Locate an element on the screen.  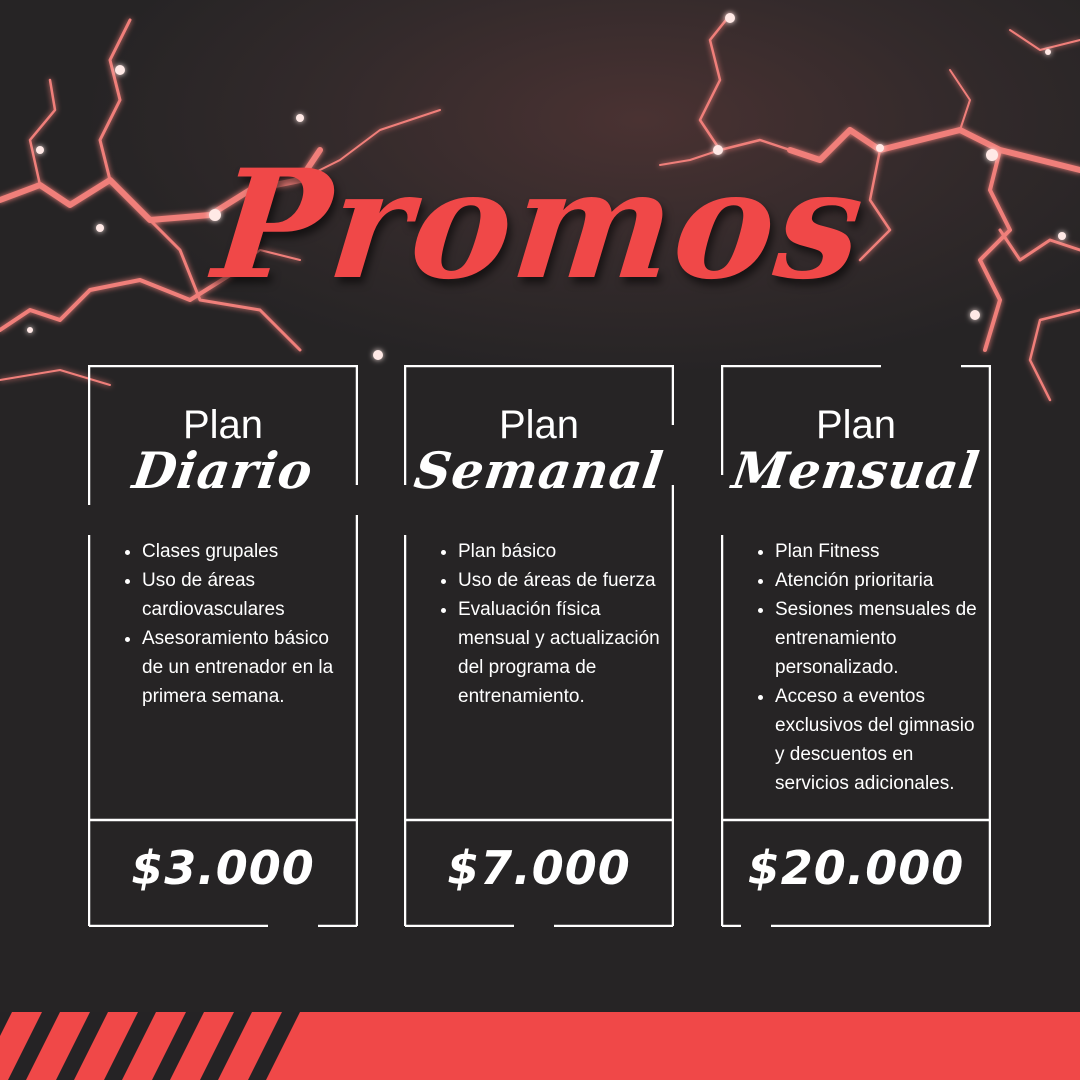
plan-name: Mensual is located at coordinates (856, 470).